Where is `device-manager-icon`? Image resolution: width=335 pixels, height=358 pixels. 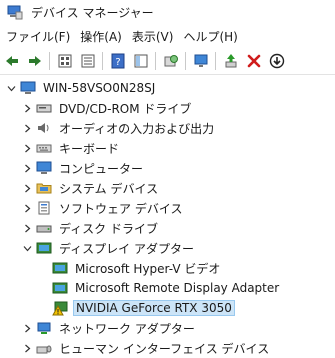
device-manager-icon is located at coordinates (15, 12).